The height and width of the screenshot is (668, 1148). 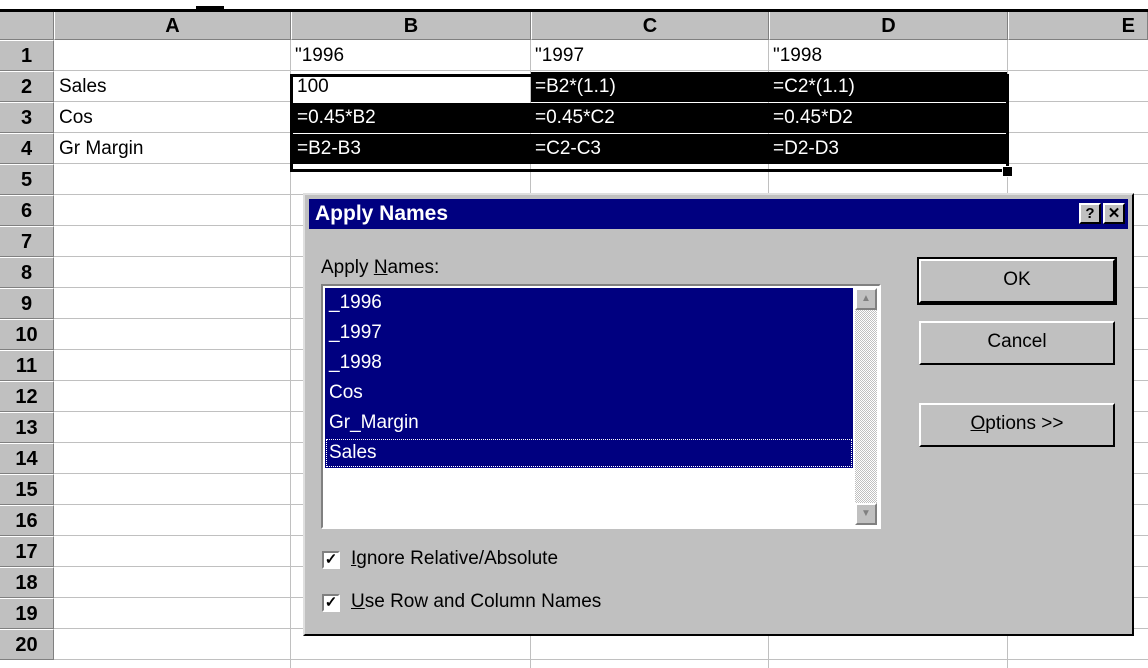 I want to click on options-button: Options >>, so click(x=1017, y=425).